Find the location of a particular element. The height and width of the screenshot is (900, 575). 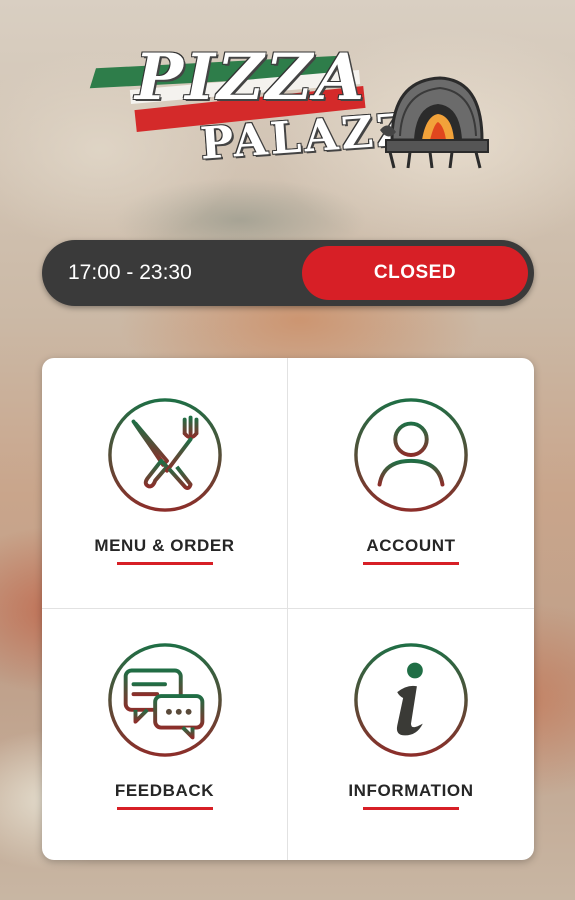

account-tile: ACCOUNT is located at coordinates (411, 483).